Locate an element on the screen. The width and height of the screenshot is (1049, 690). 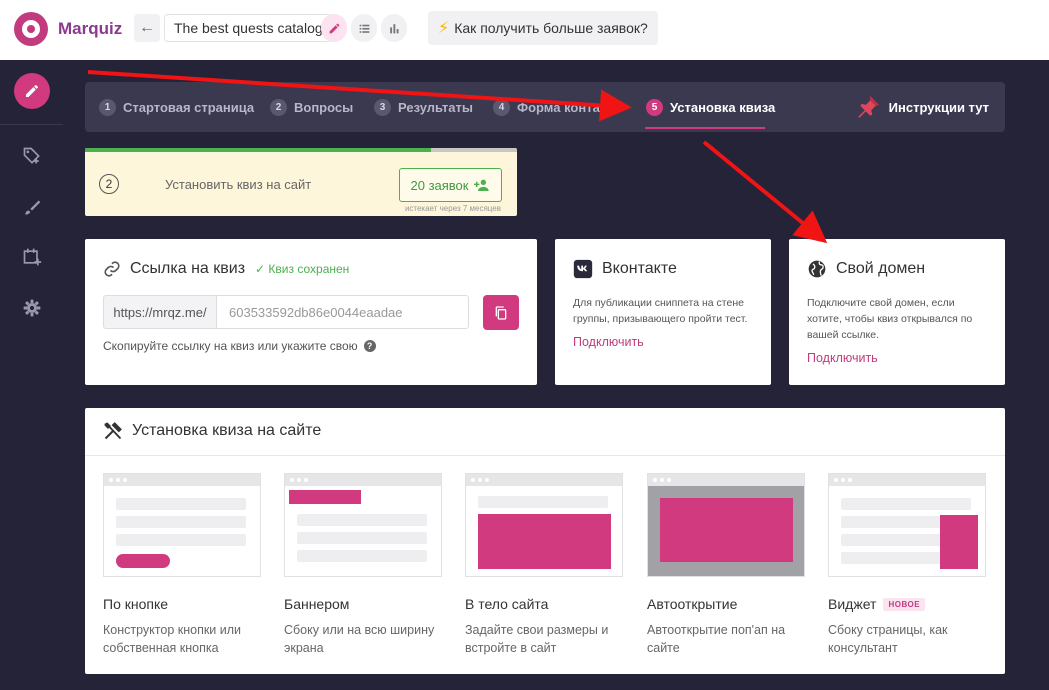
tab-contact-form: 4 Форма контакто is located at coordinates (556, 107).